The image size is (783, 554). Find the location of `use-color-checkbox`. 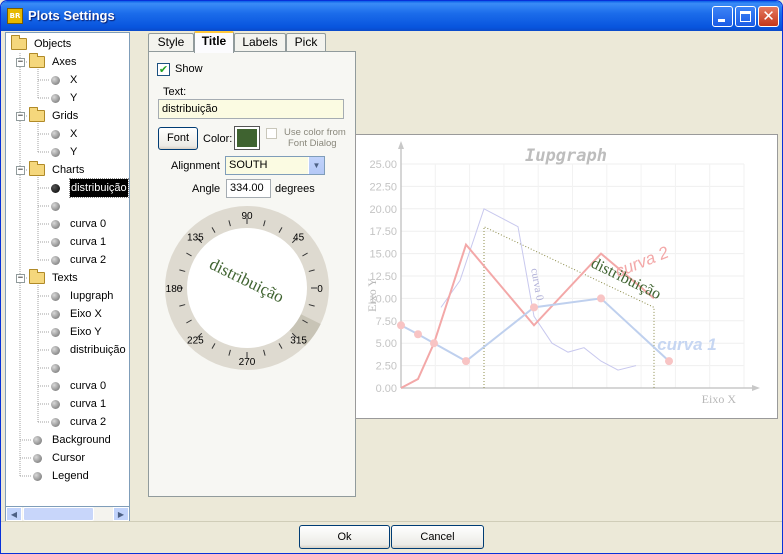

use-color-checkbox is located at coordinates (271, 133).